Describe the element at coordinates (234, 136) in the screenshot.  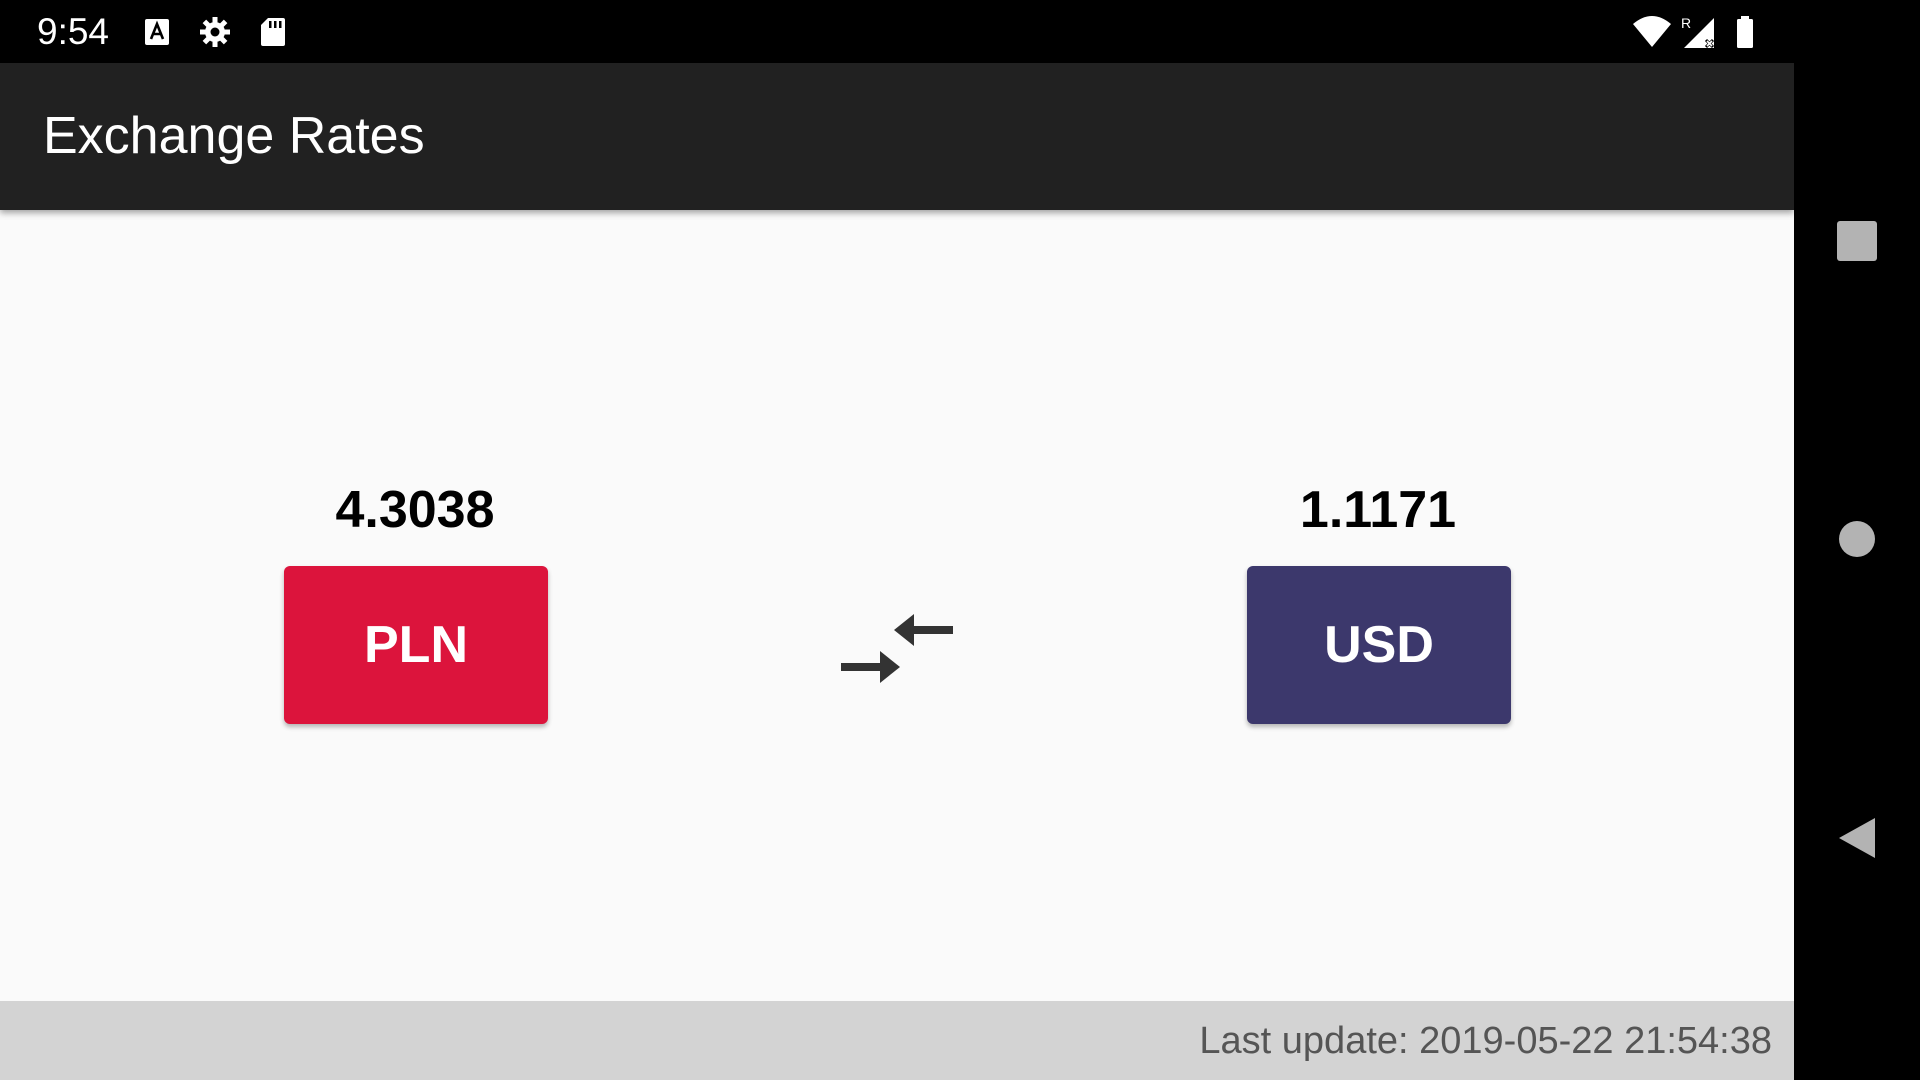
I see `app-title: Exchange Rates` at that location.